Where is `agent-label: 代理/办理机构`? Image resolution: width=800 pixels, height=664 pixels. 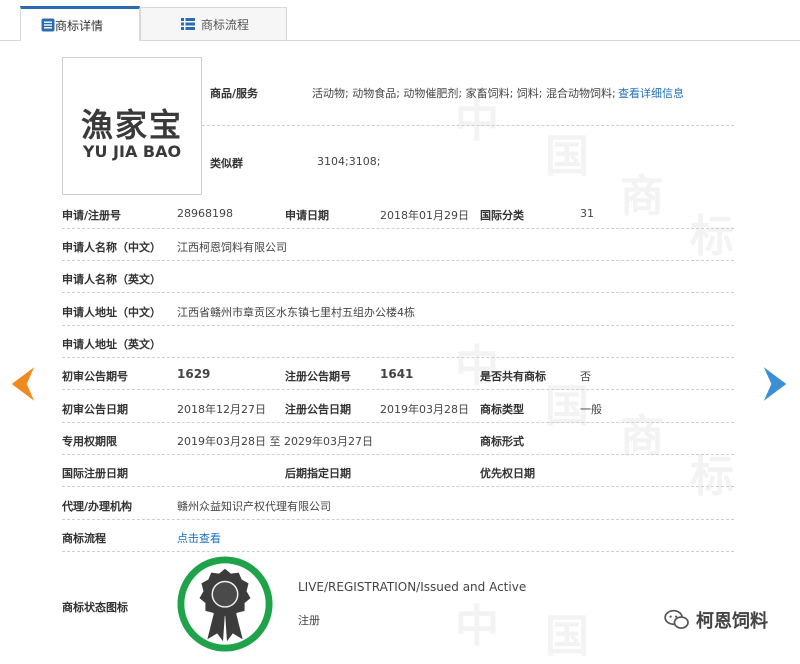
agent-label: 代理/办理机构 is located at coordinates (97, 506).